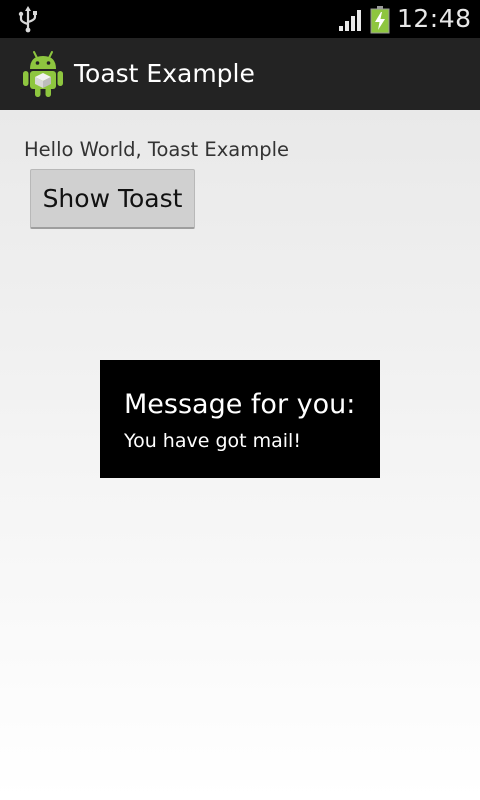 This screenshot has width=480, height=800. I want to click on android-robot-icon, so click(43, 73).